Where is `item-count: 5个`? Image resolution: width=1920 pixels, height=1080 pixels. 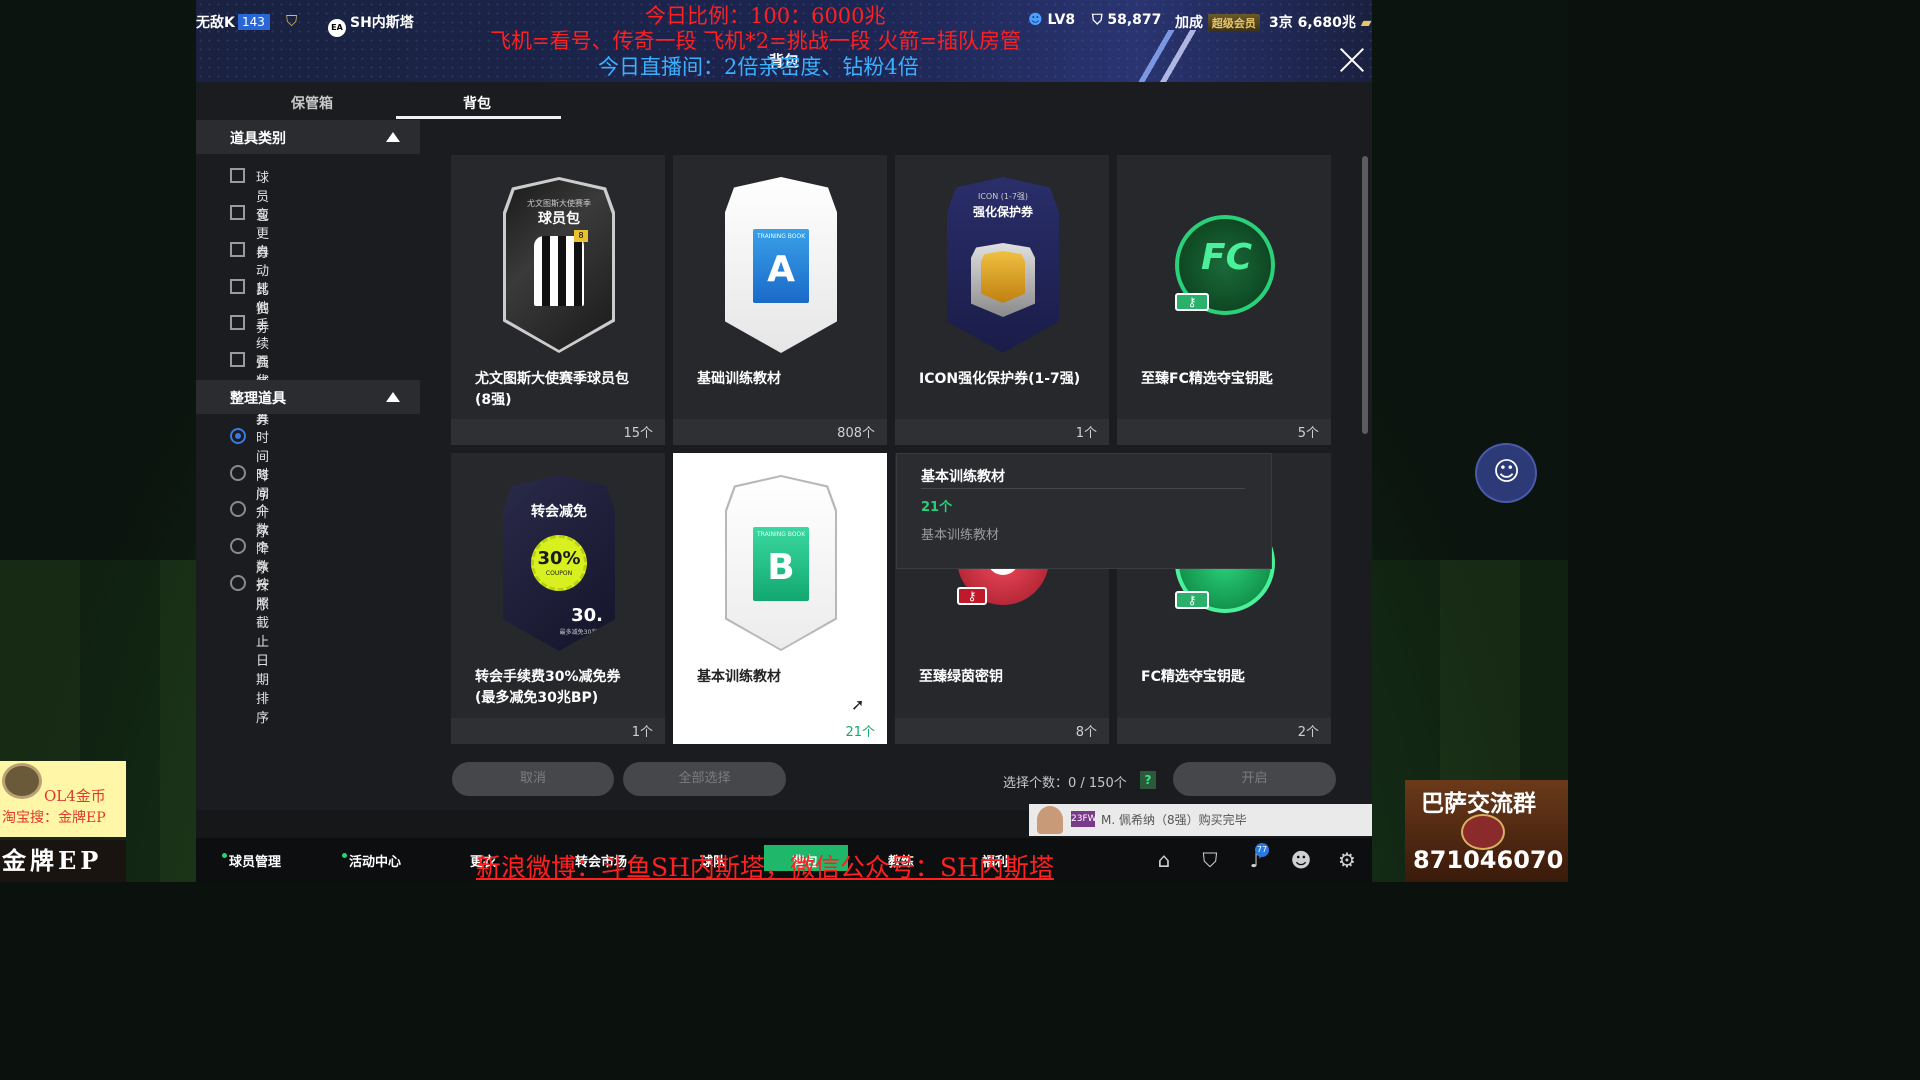
item-count: 5个 is located at coordinates (1308, 433).